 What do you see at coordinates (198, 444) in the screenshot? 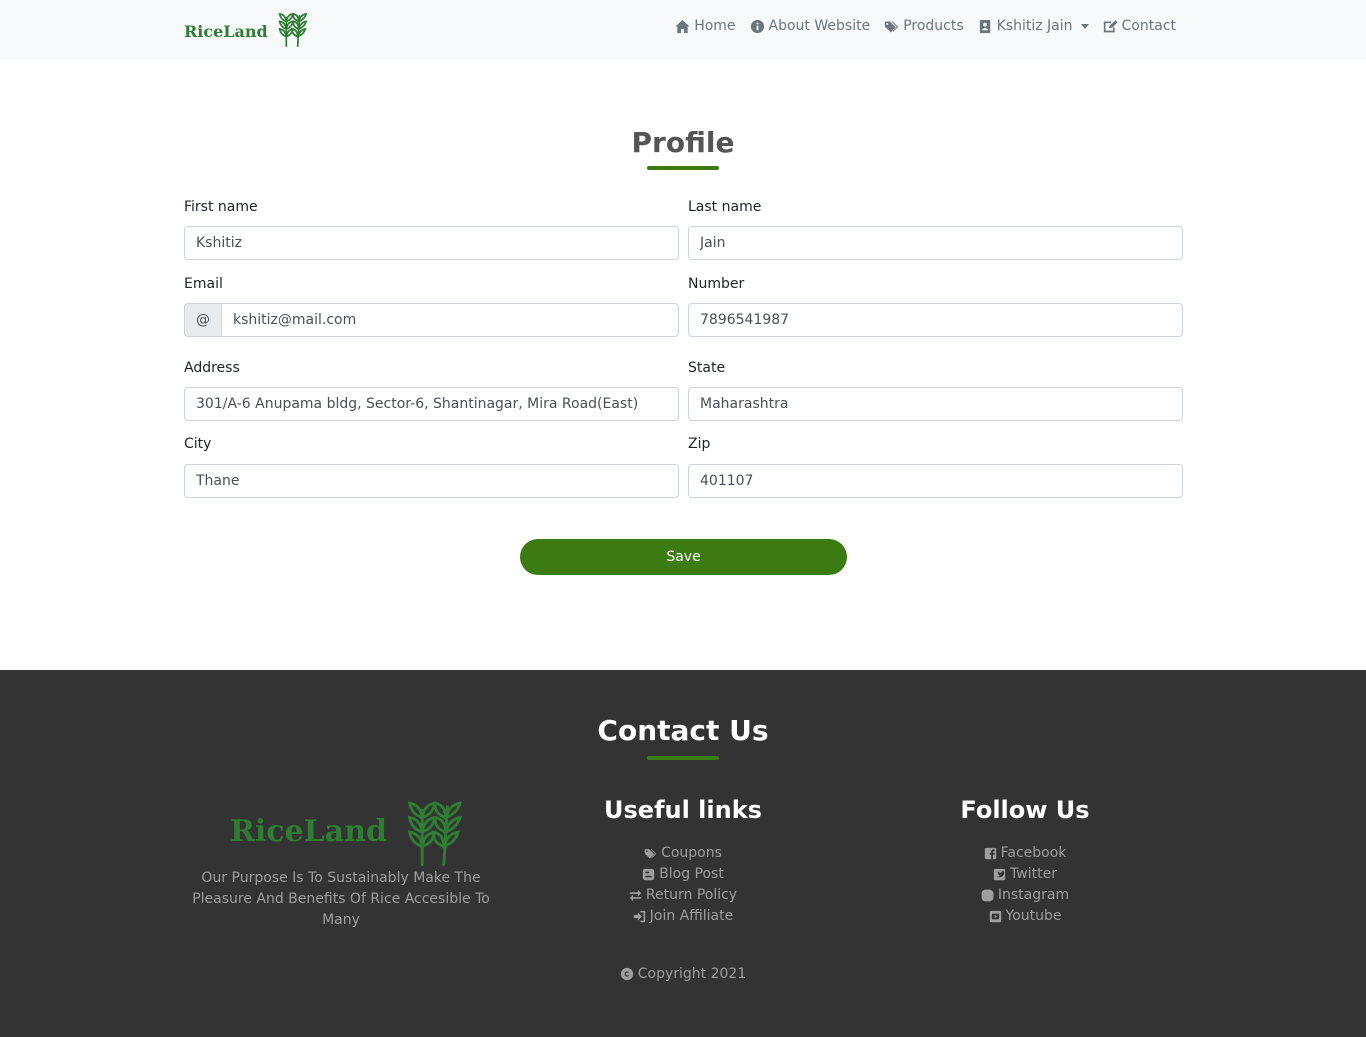
I see `city-label: City` at bounding box center [198, 444].